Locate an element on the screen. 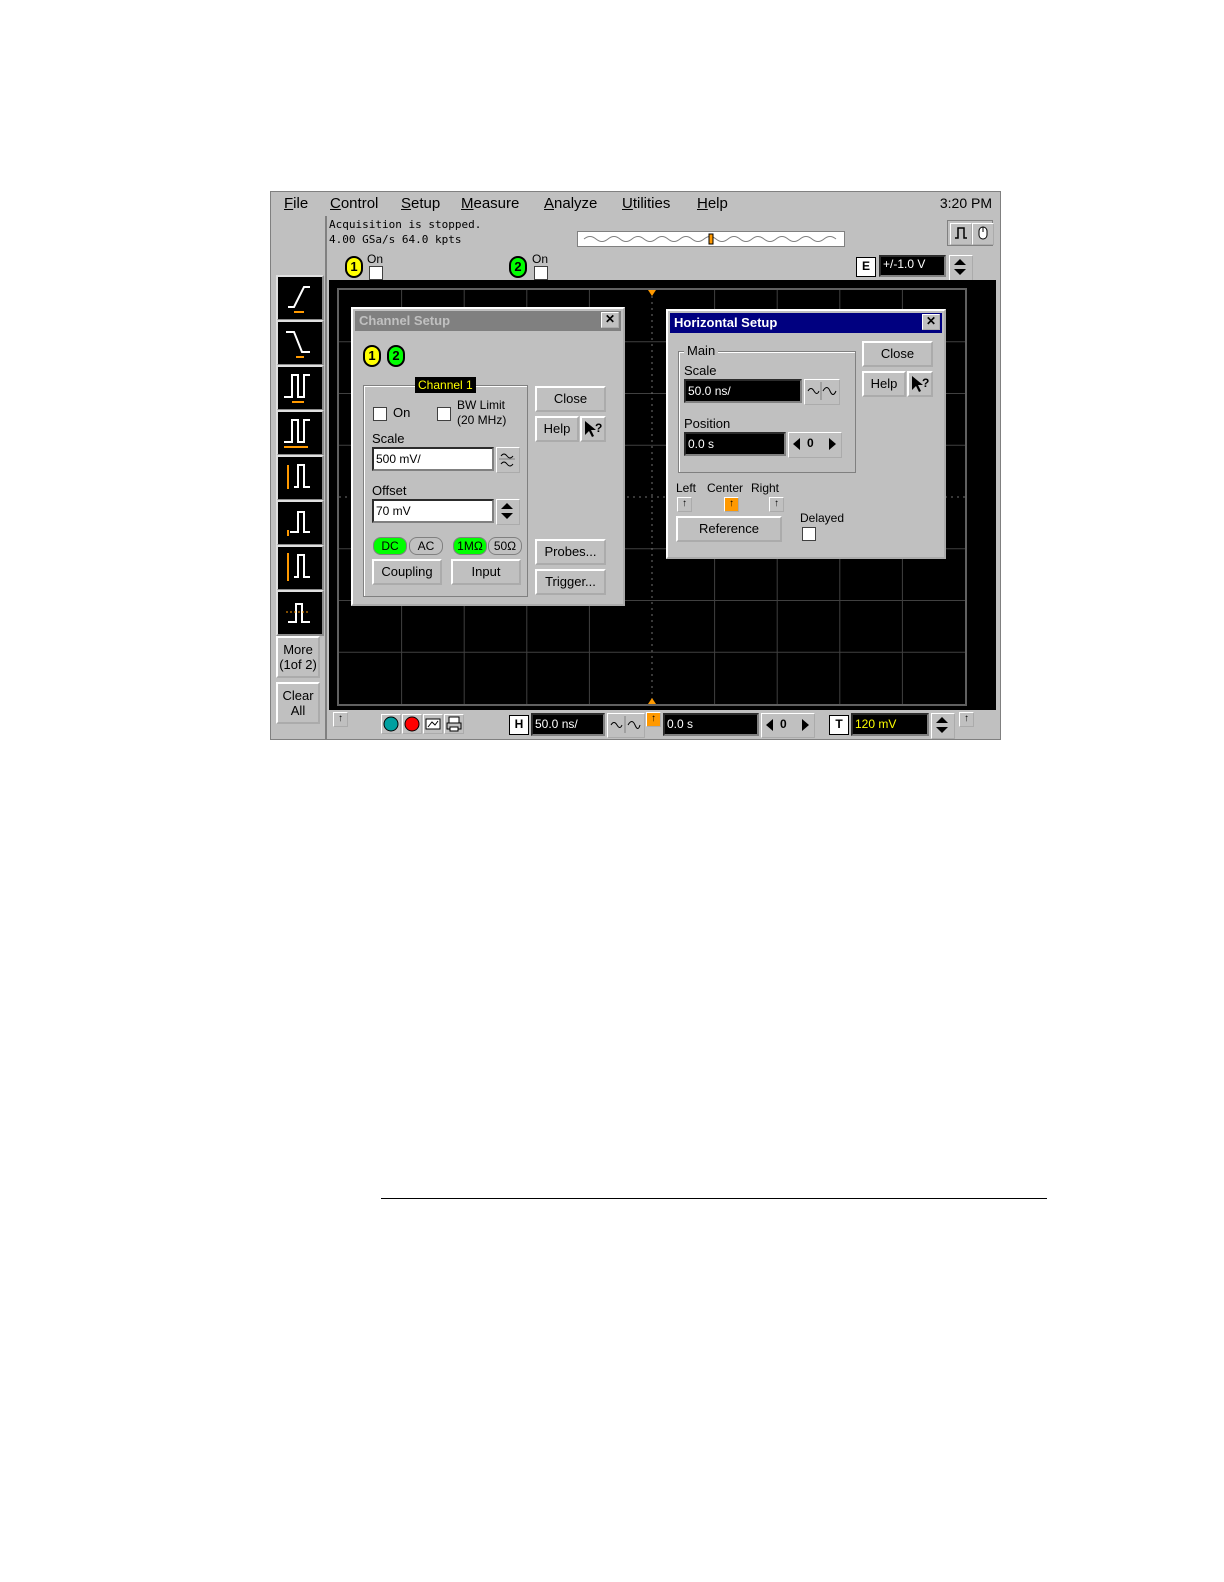 Image resolution: width=1224 pixels, height=1582 pixels. frequency-button is located at coordinates (300, 433).